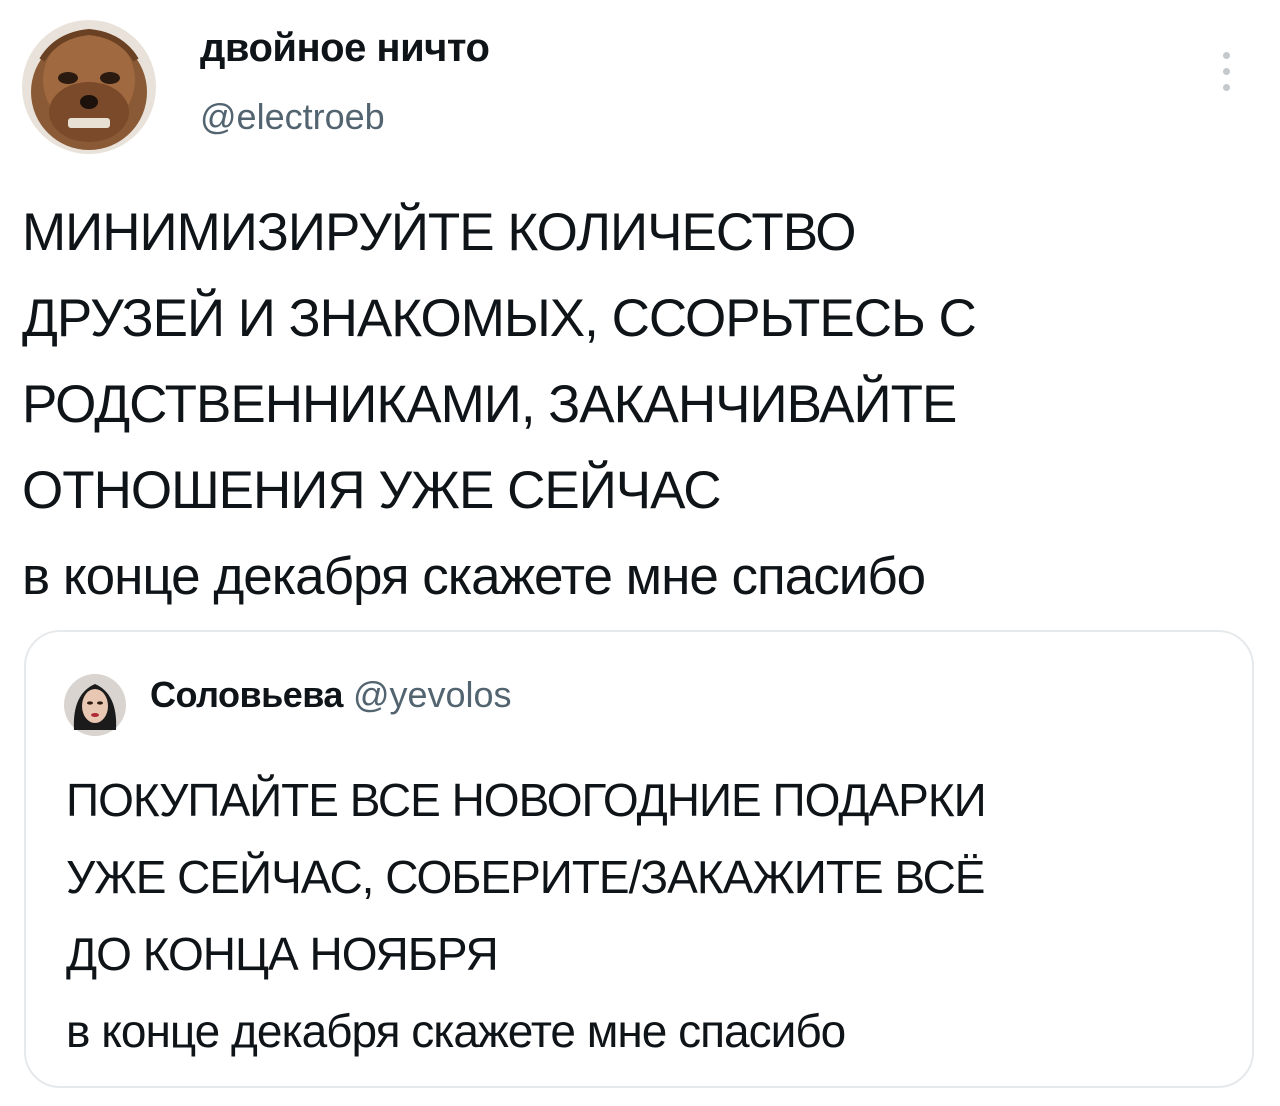  I want to click on quoted-tweet-header: Соловьева @yevolos, so click(331, 704).